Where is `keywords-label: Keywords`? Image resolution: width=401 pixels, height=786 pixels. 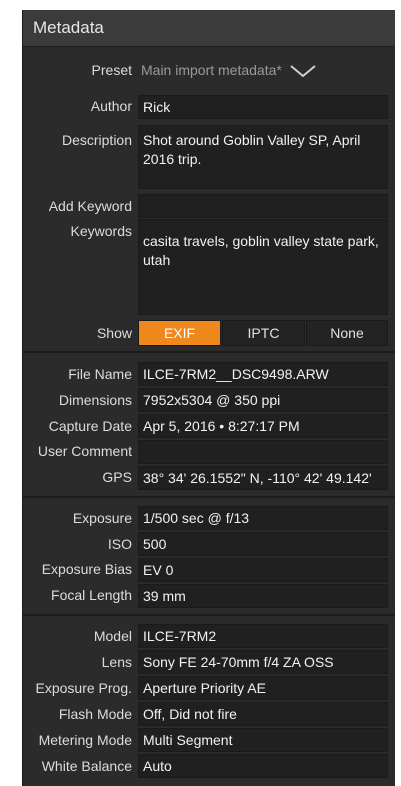 keywords-label: Keywords is located at coordinates (101, 231).